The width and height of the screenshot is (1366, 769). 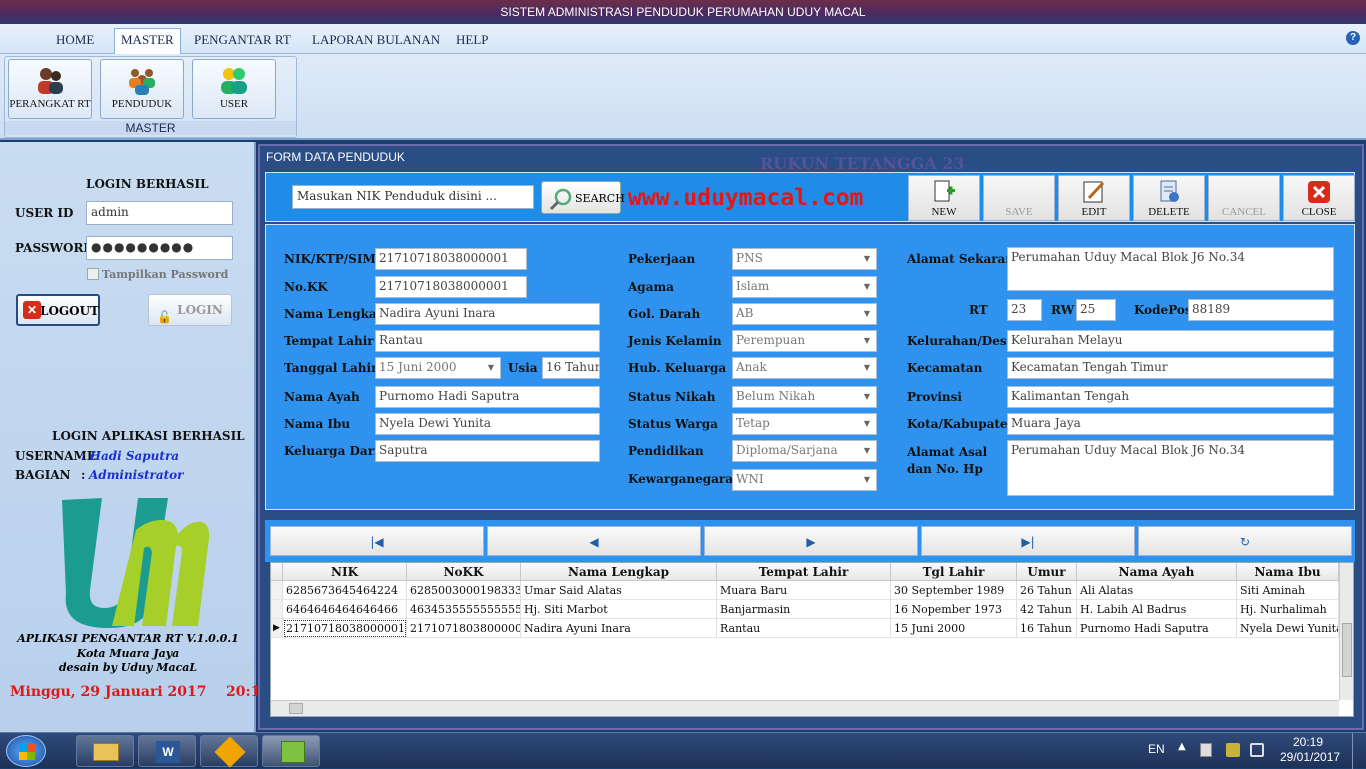 What do you see at coordinates (487, 424) in the screenshot?
I see `nama-ibu-input: Nyela Dewi Yunita` at bounding box center [487, 424].